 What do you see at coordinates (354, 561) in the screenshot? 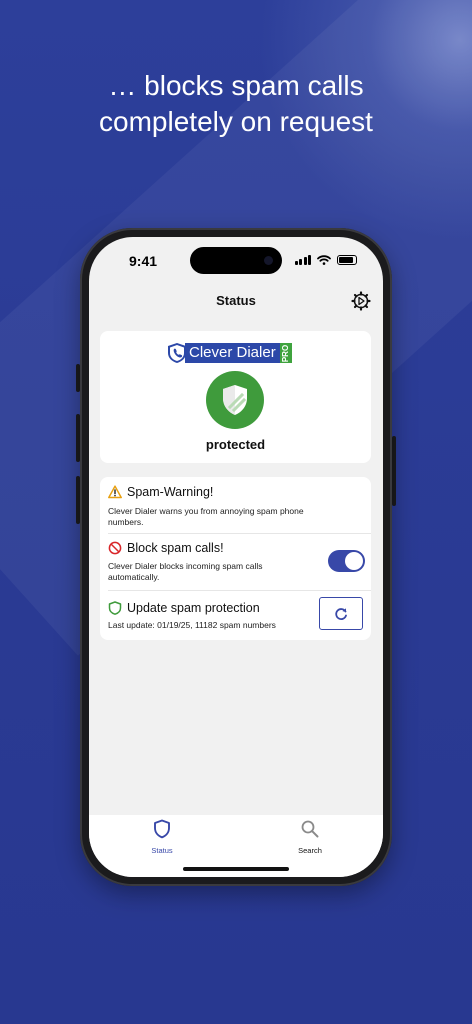
I see `toggle-knob` at bounding box center [354, 561].